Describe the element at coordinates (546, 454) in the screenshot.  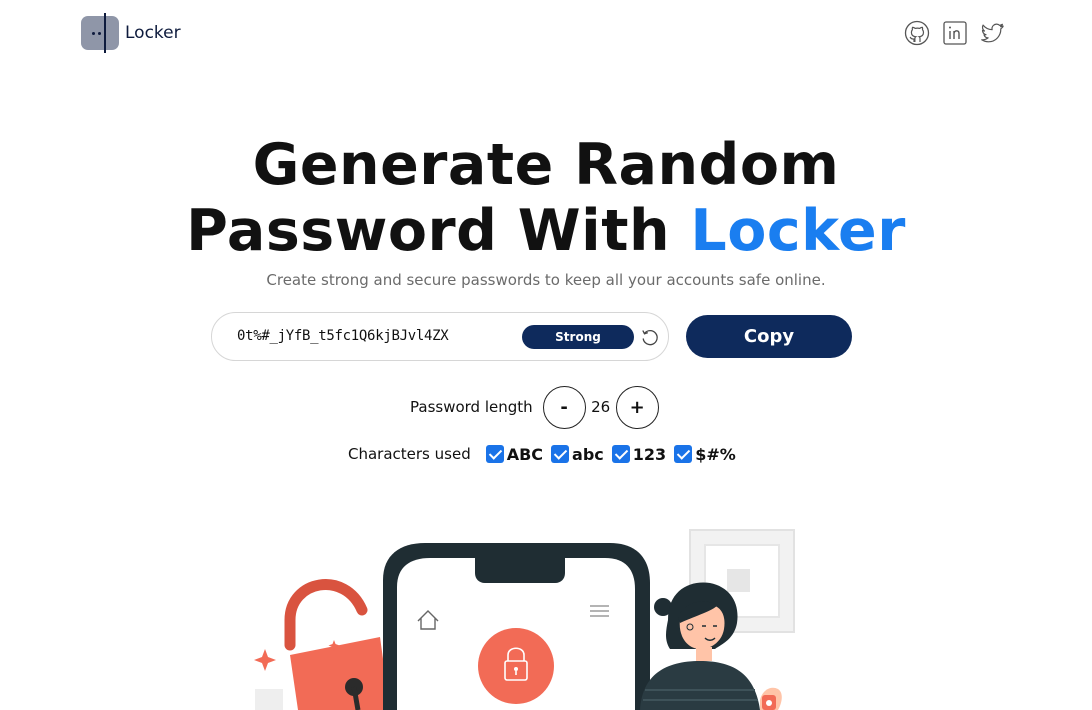
I see `characters-used-control: Characters used ABC abc 123 $#%` at that location.